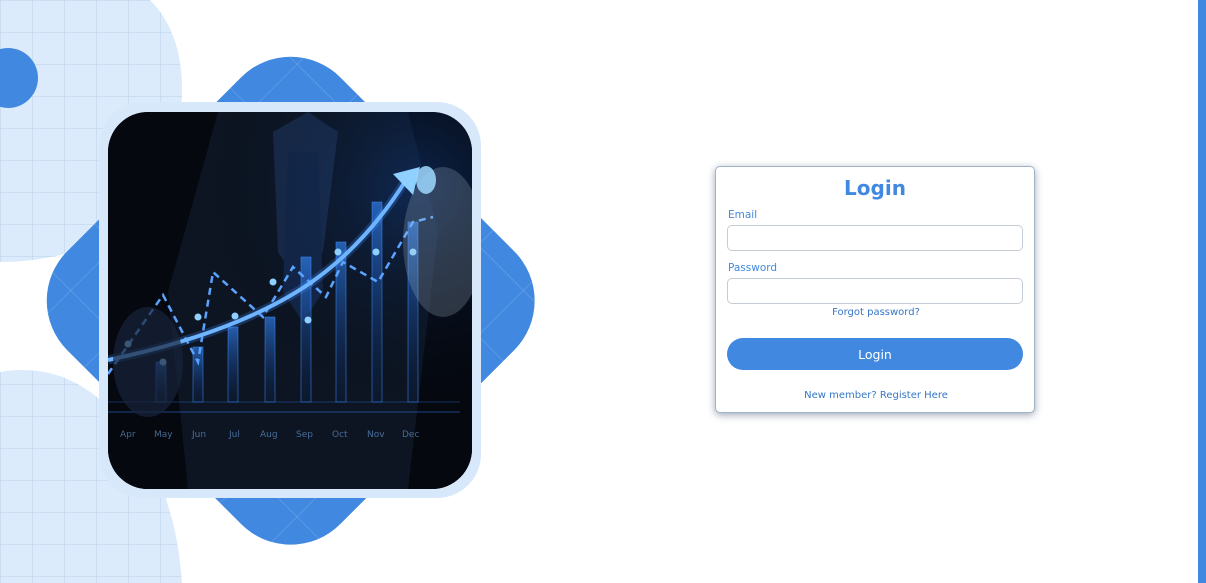 The width and height of the screenshot is (1206, 583). What do you see at coordinates (875, 238) in the screenshot?
I see `email-field` at bounding box center [875, 238].